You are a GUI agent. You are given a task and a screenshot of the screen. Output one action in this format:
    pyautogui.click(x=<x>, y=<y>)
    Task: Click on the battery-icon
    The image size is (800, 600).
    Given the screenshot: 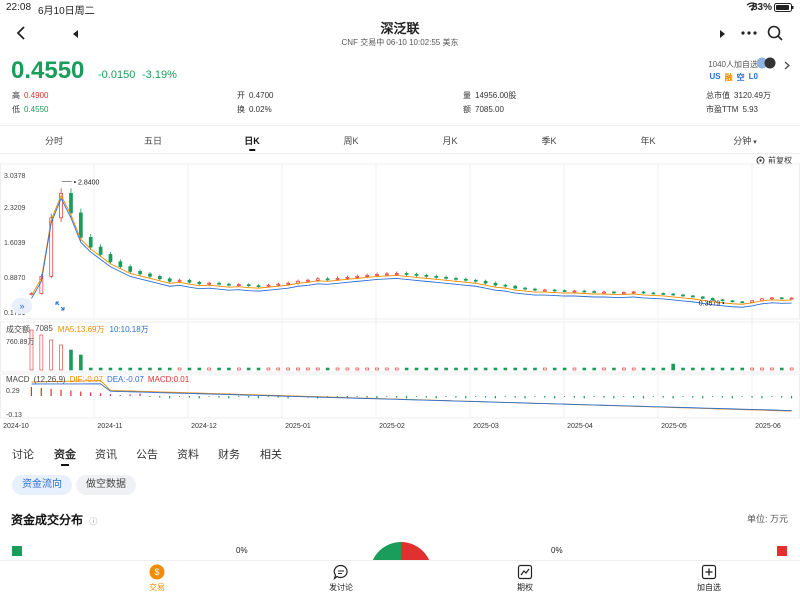 What is the action you would take?
    pyautogui.click(x=784, y=9)
    